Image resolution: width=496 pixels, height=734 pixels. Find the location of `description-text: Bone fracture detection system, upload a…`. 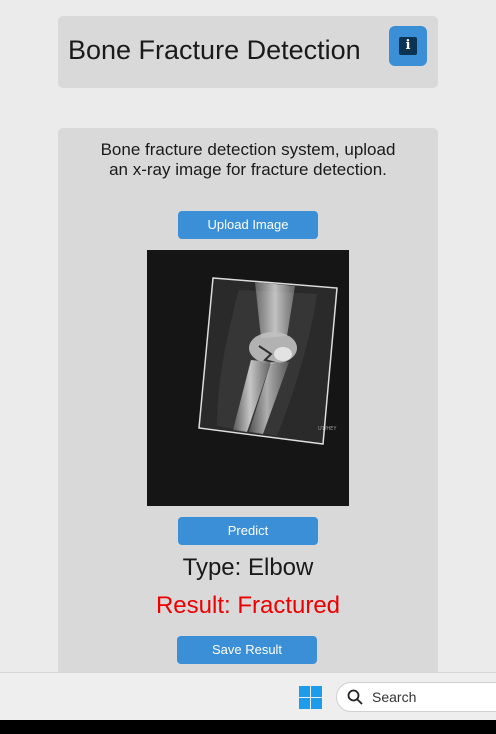

description-text: Bone fracture detection system, upload a… is located at coordinates (248, 159).